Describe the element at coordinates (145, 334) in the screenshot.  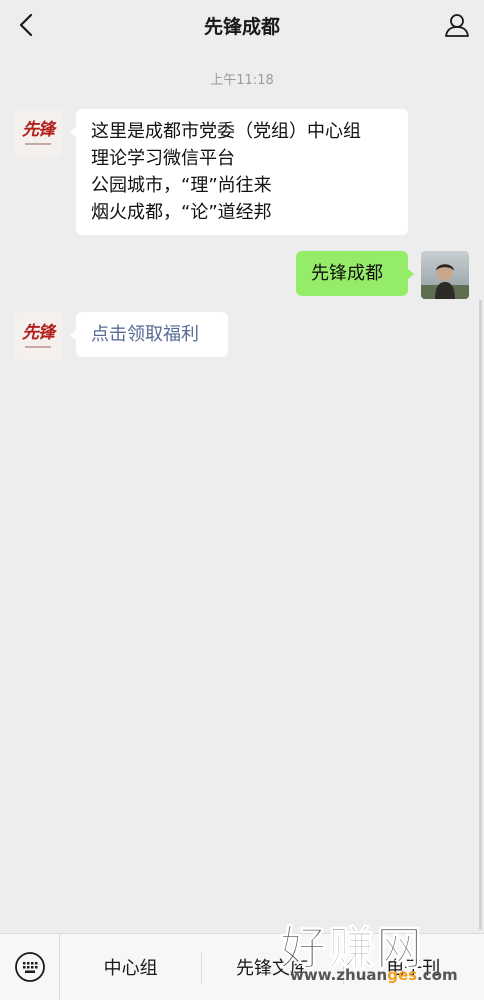
I see `link-text: 点击领取福利` at that location.